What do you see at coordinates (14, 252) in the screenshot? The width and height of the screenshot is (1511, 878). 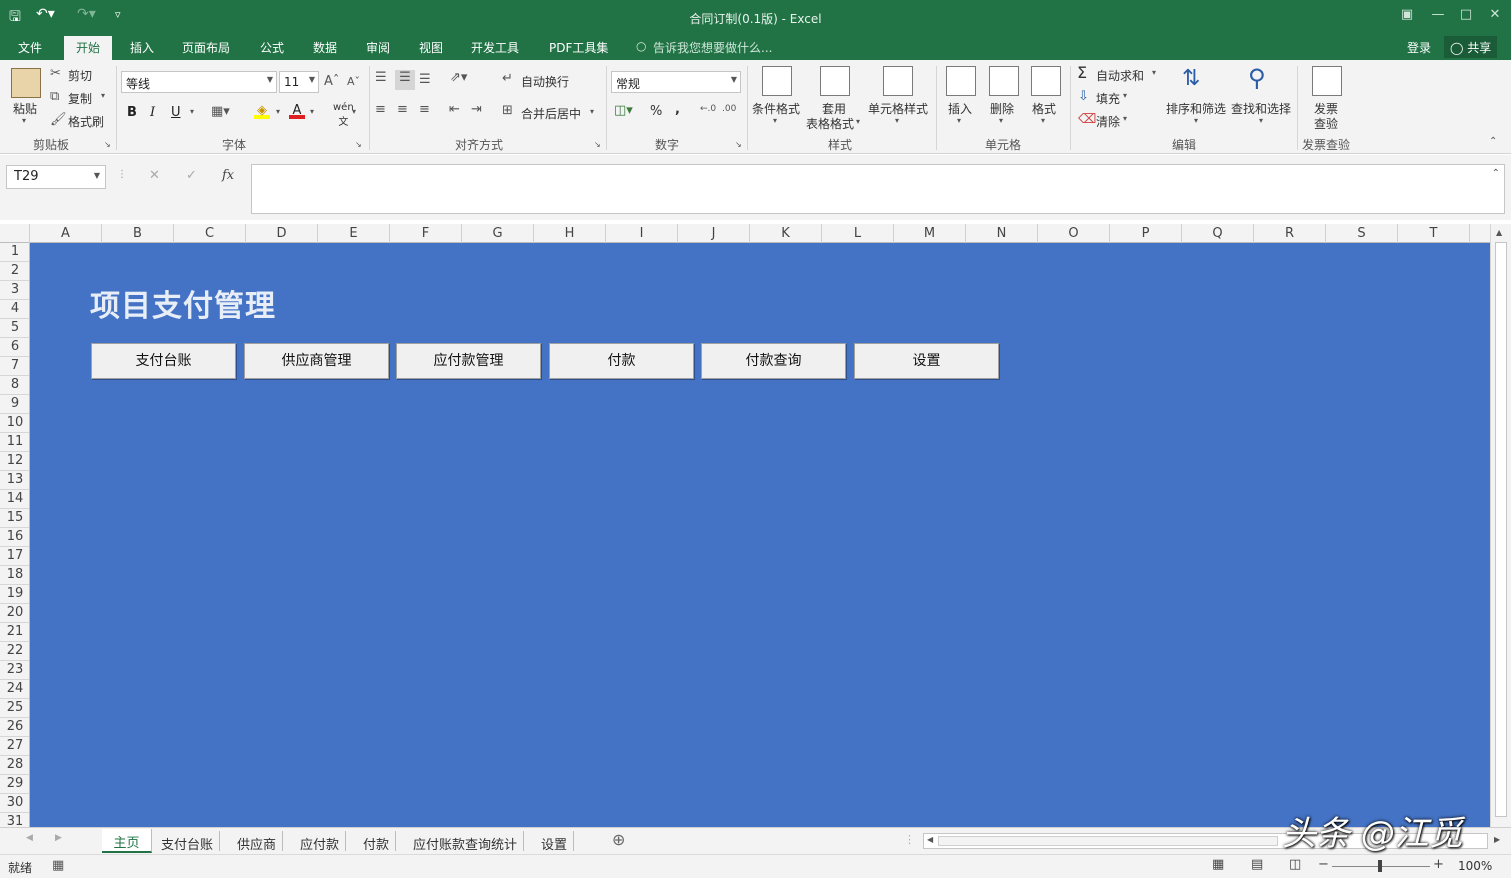 I see `row-header: 1` at bounding box center [14, 252].